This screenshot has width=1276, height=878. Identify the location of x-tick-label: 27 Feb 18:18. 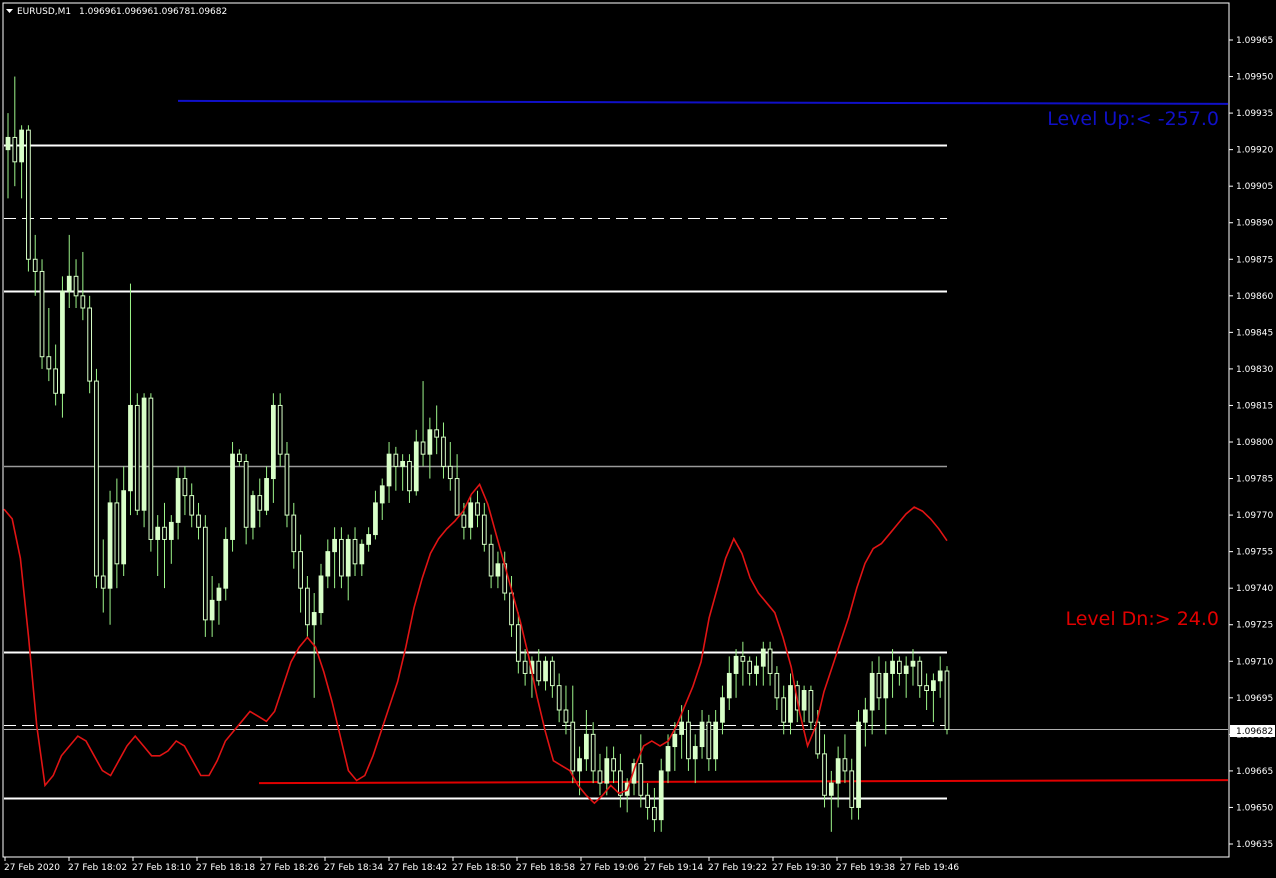
(225, 868).